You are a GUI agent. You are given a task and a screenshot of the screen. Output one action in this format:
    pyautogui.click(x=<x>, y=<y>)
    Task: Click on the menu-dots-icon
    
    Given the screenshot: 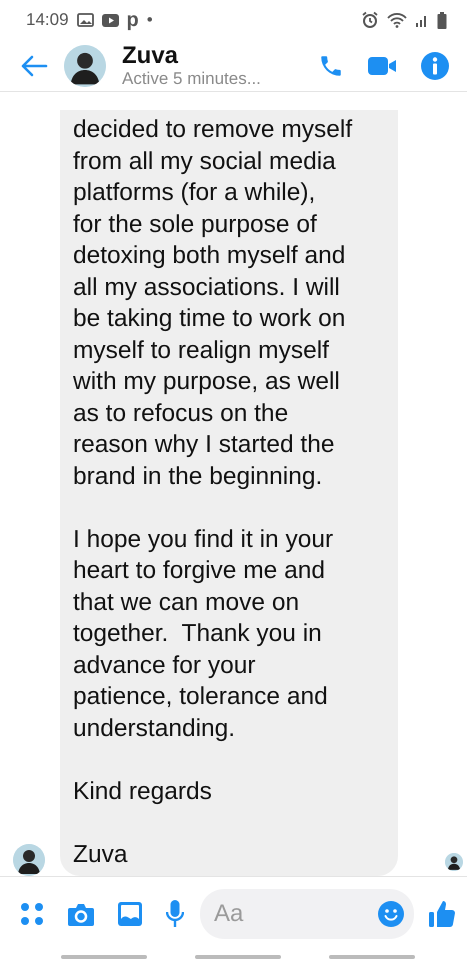 What is the action you would take?
    pyautogui.click(x=32, y=914)
    